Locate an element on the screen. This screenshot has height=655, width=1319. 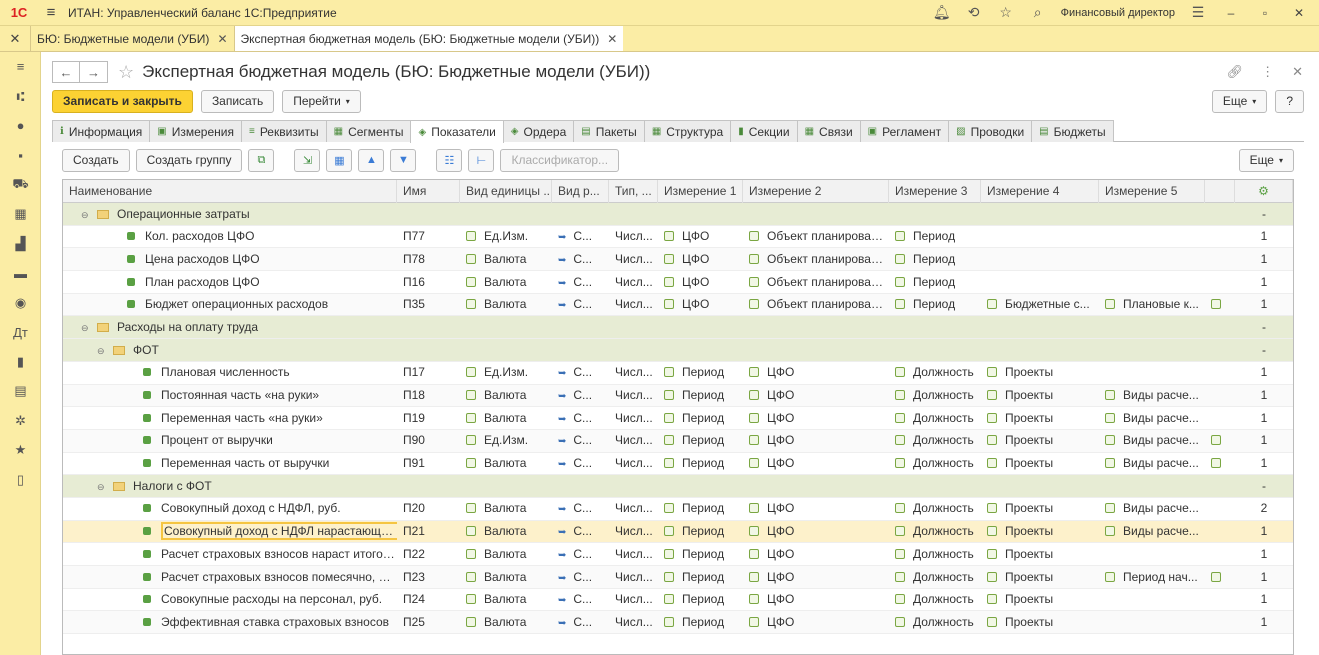
help-button: ? is located at coordinates (1289, 101).